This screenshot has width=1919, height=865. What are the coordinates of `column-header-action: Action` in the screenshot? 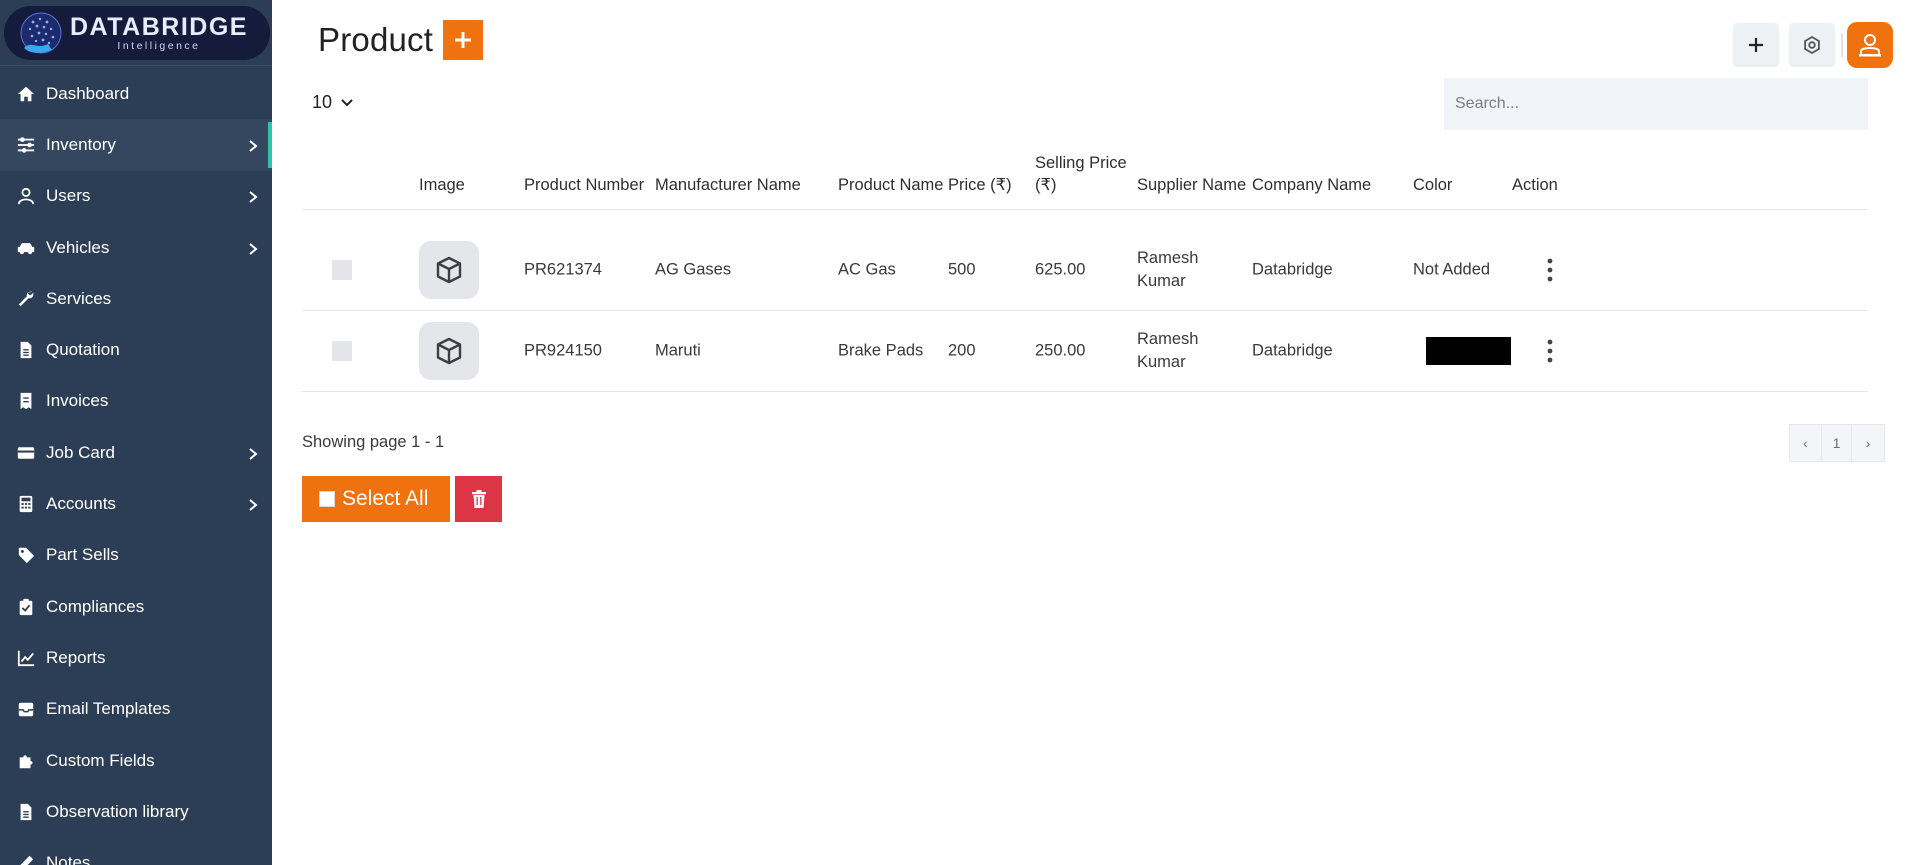 It's located at (1535, 185).